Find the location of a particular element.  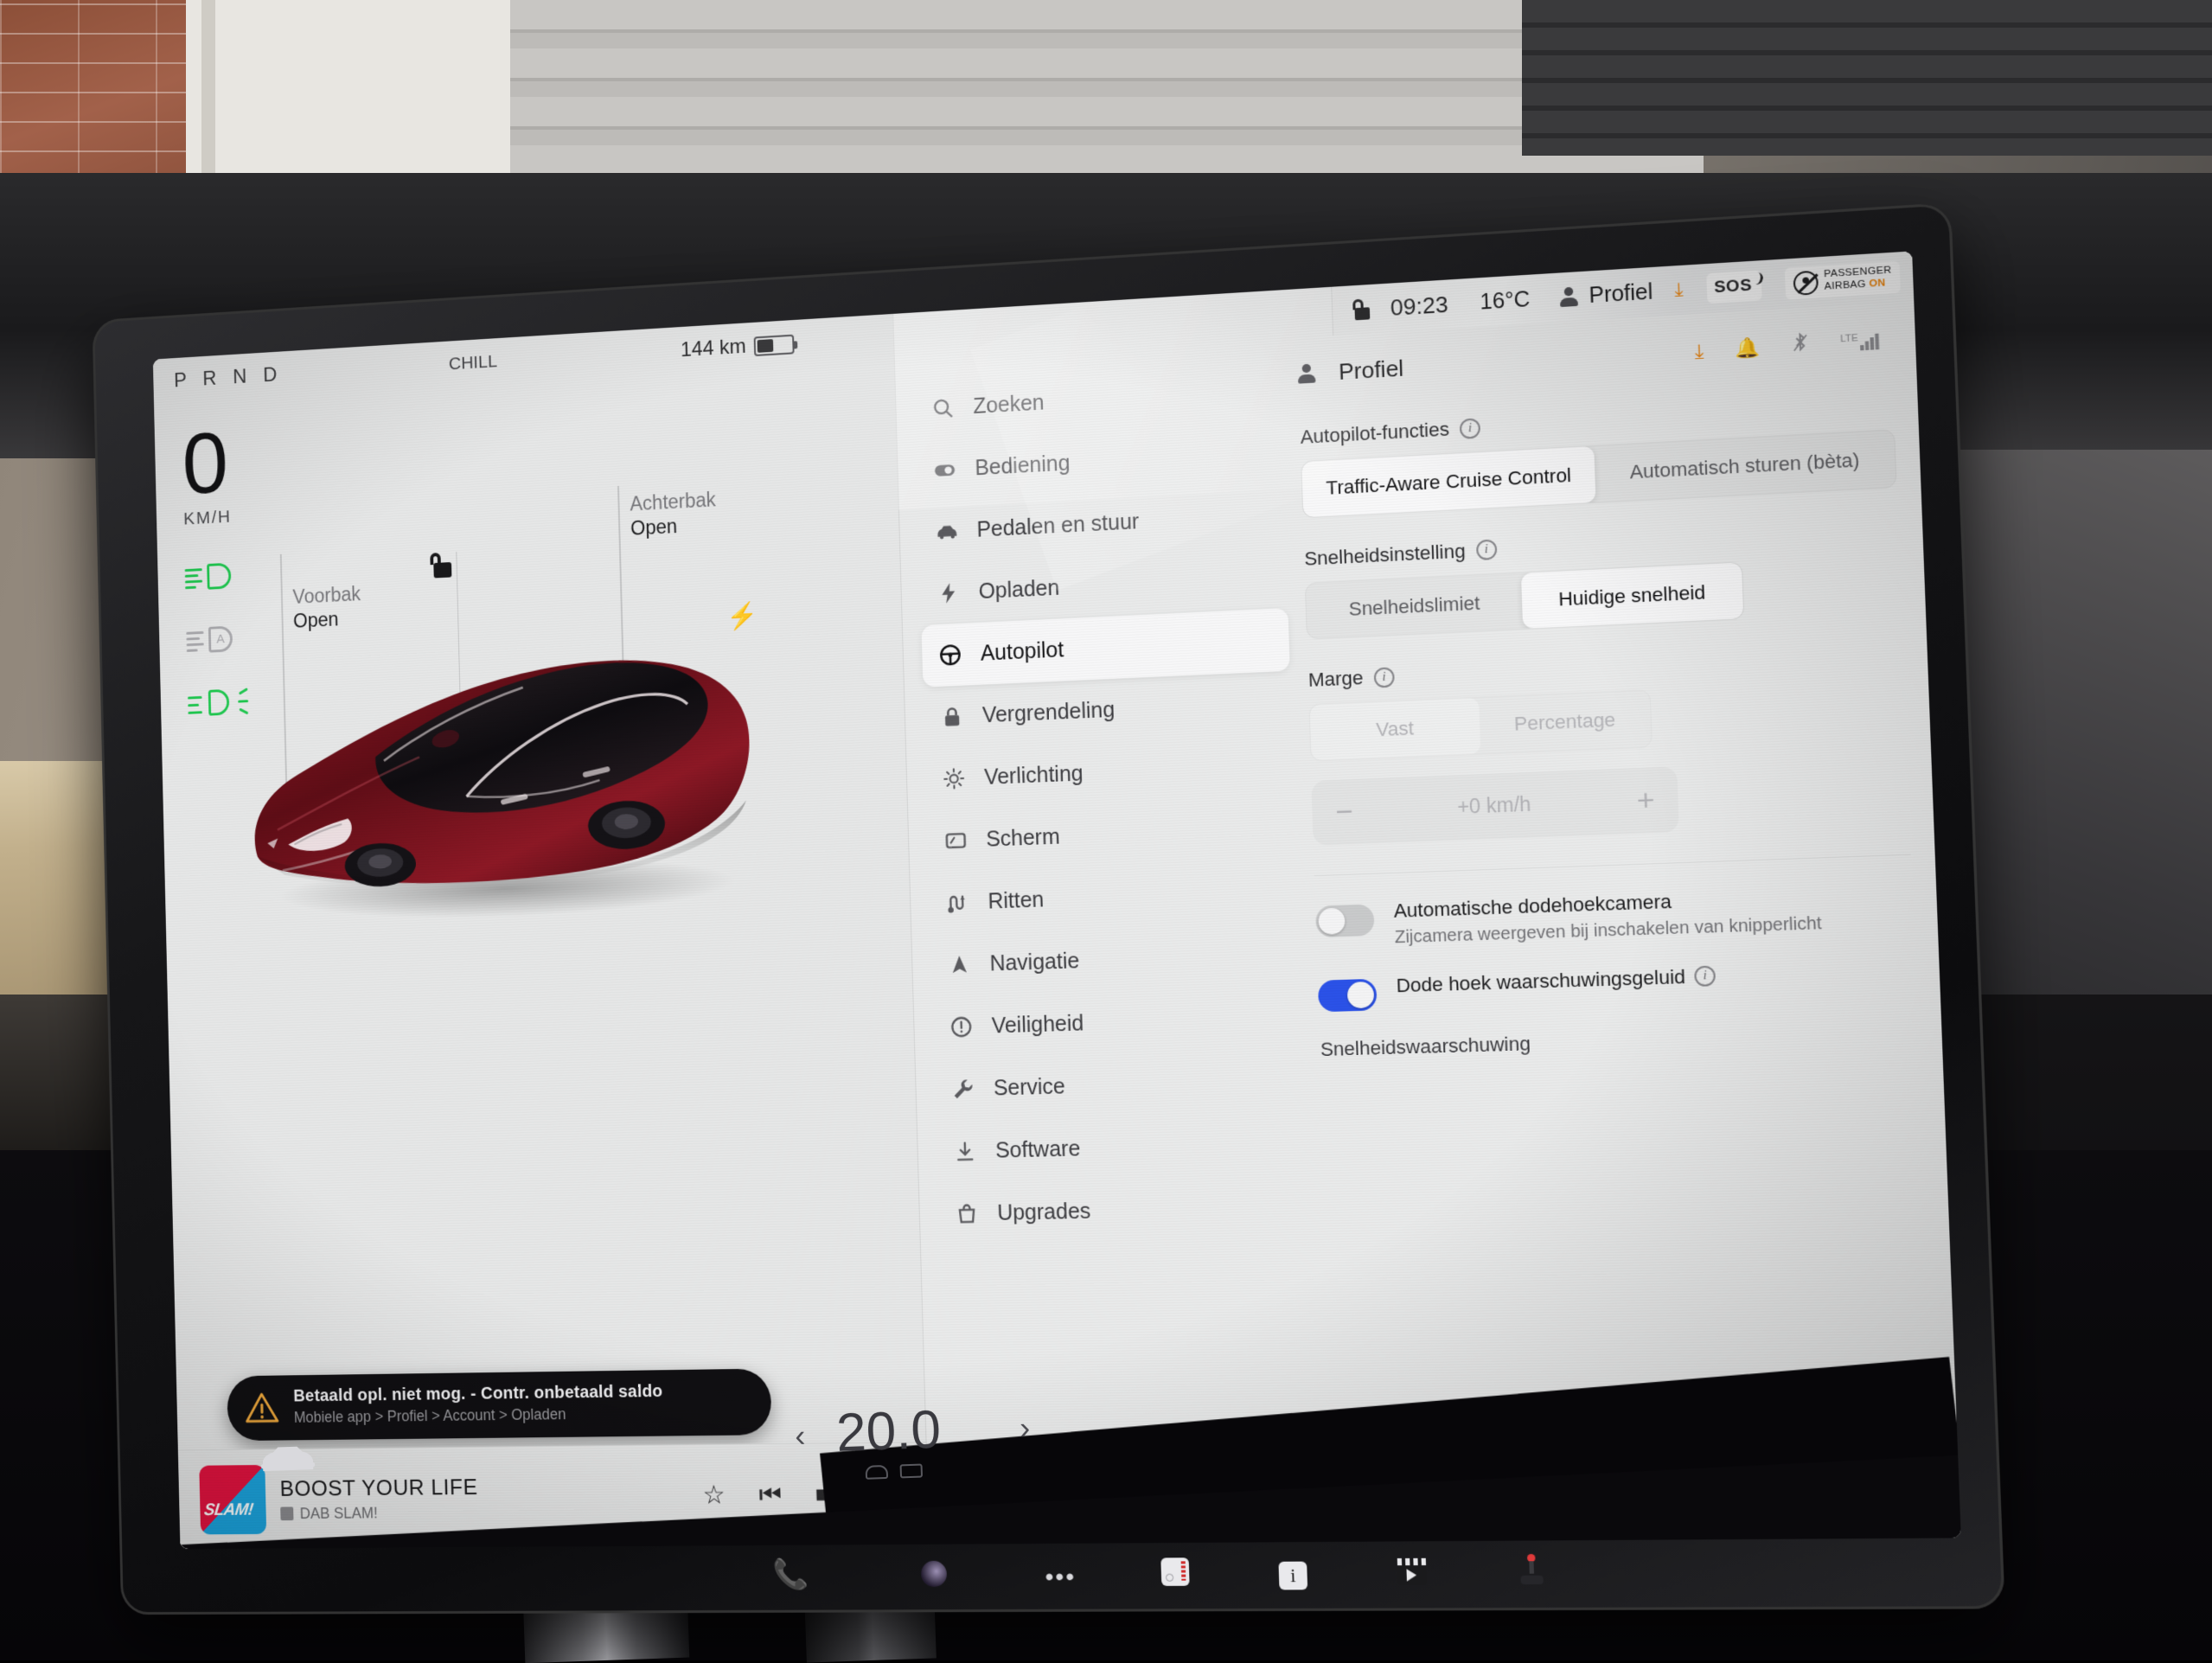

source-label: DAB SLAM! is located at coordinates (339, 1513).